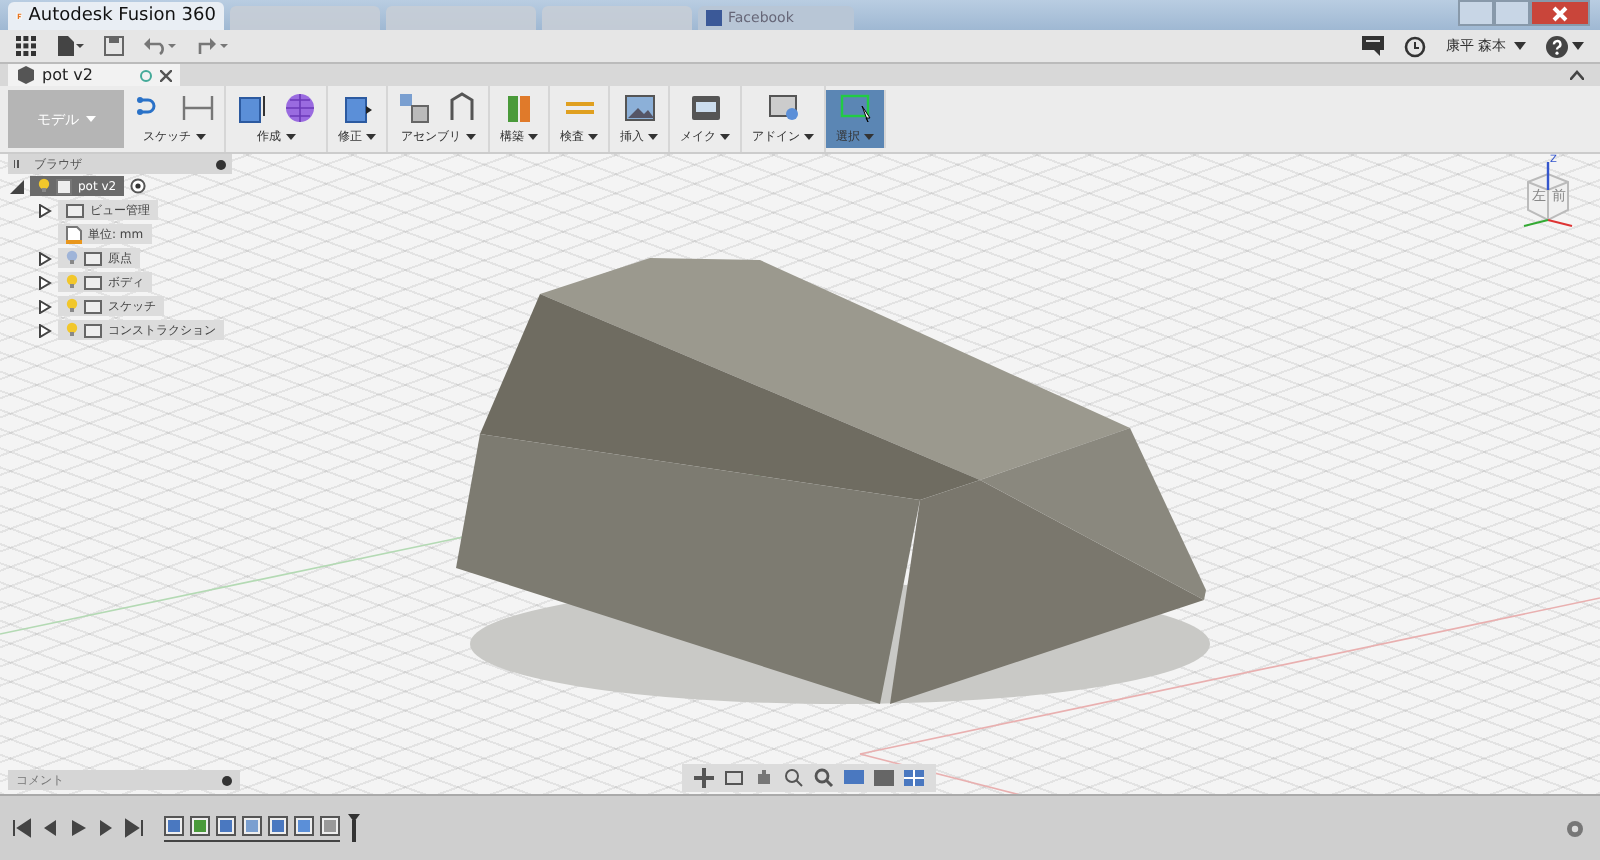 Image resolution: width=1600 pixels, height=860 pixels. I want to click on folder-icon, so click(75, 210).